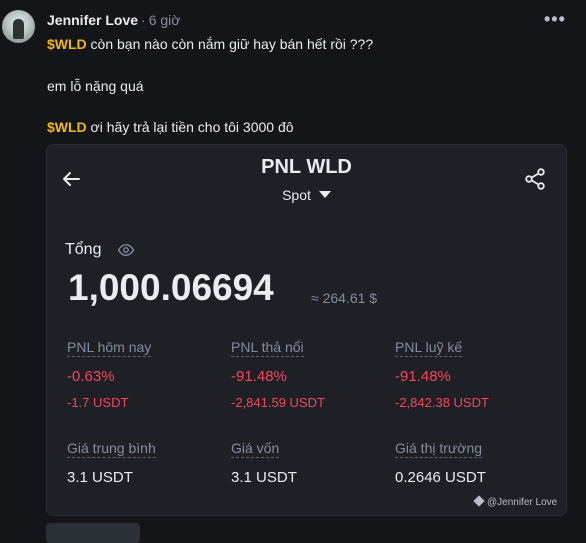 The image size is (586, 543). What do you see at coordinates (92, 20) in the screenshot?
I see `author-name: Jennifer Love` at bounding box center [92, 20].